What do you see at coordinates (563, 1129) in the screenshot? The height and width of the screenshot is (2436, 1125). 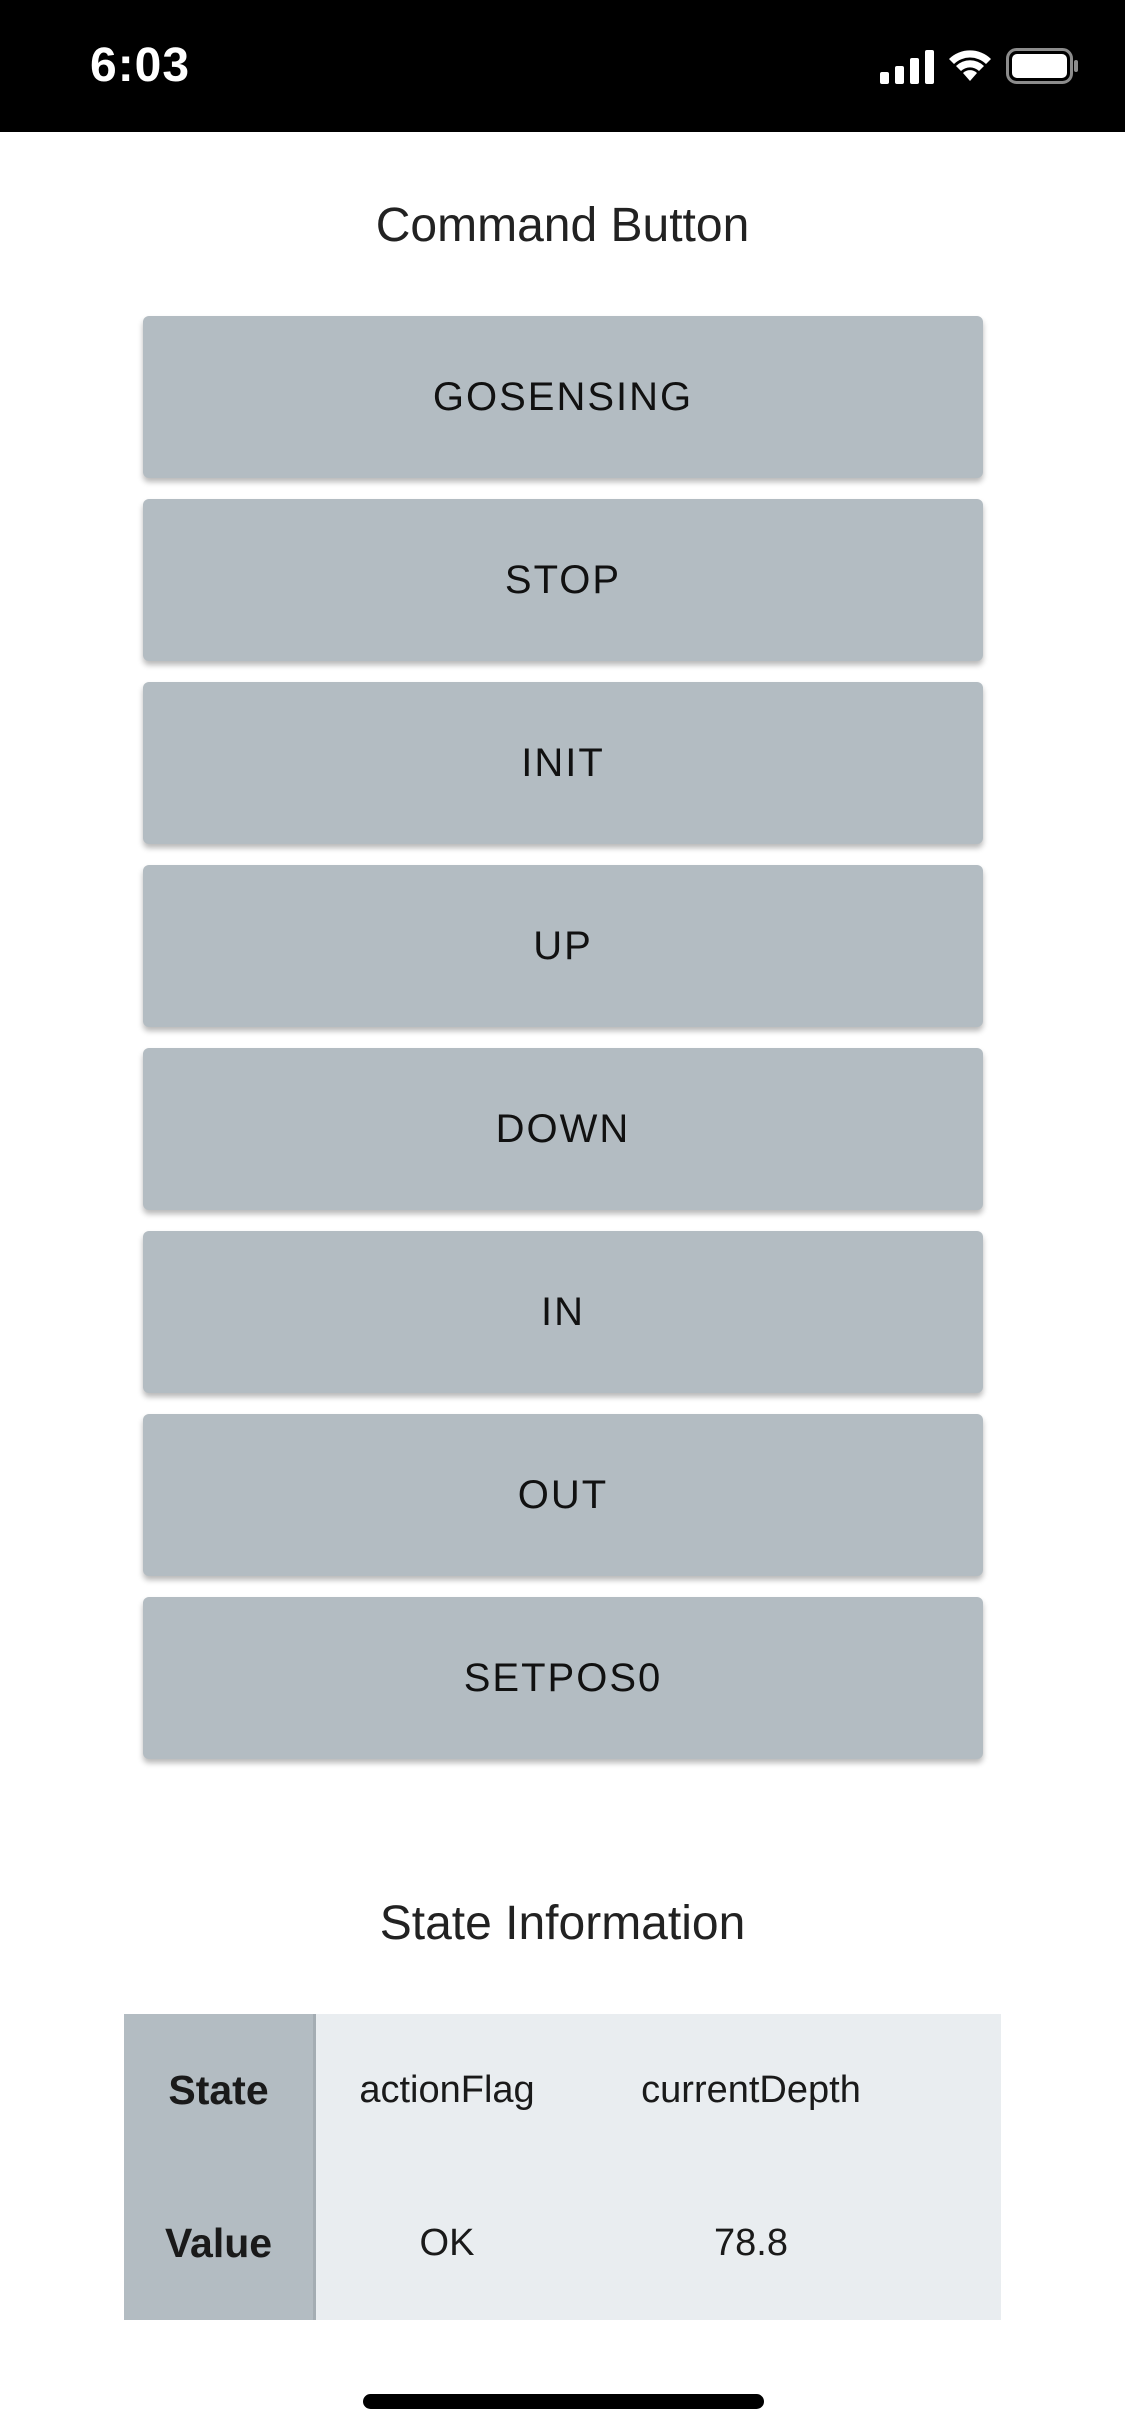 I see `down-button: DOWN` at bounding box center [563, 1129].